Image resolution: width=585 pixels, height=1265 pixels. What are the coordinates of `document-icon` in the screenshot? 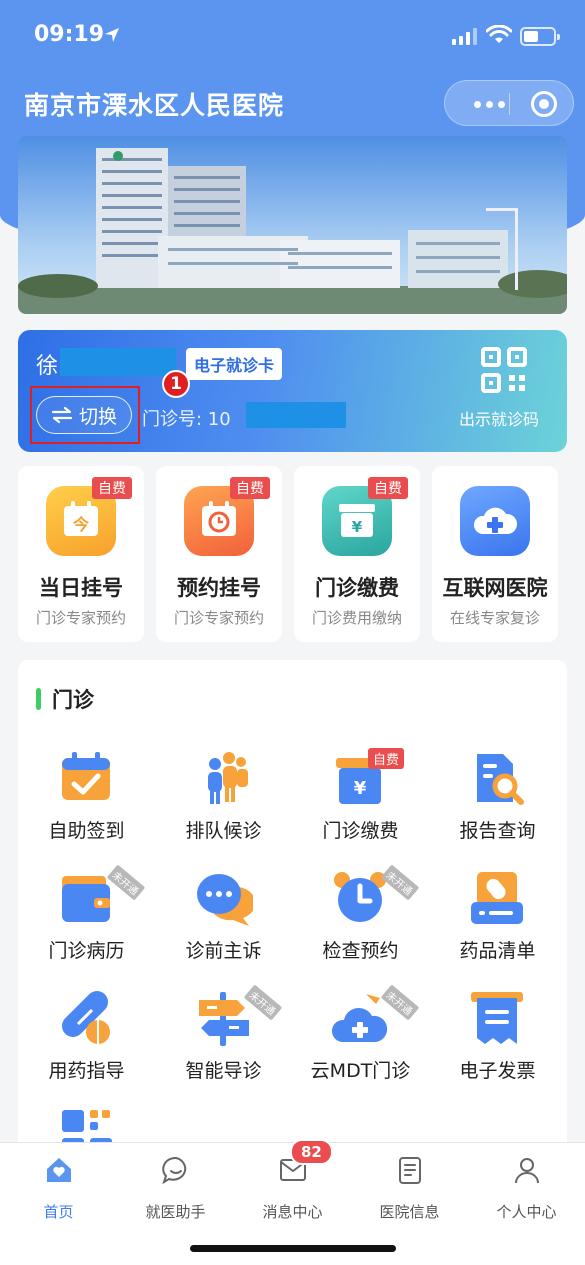 It's located at (410, 1170).